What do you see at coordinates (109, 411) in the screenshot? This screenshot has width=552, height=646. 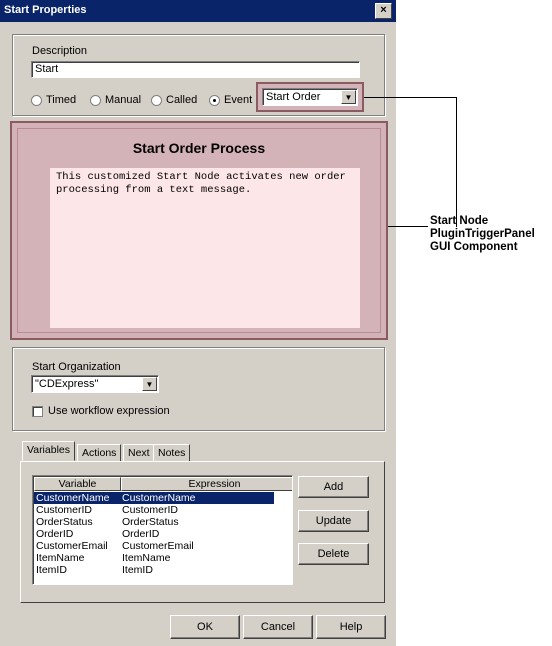 I see `checkbox-label: Use workflow expression` at bounding box center [109, 411].